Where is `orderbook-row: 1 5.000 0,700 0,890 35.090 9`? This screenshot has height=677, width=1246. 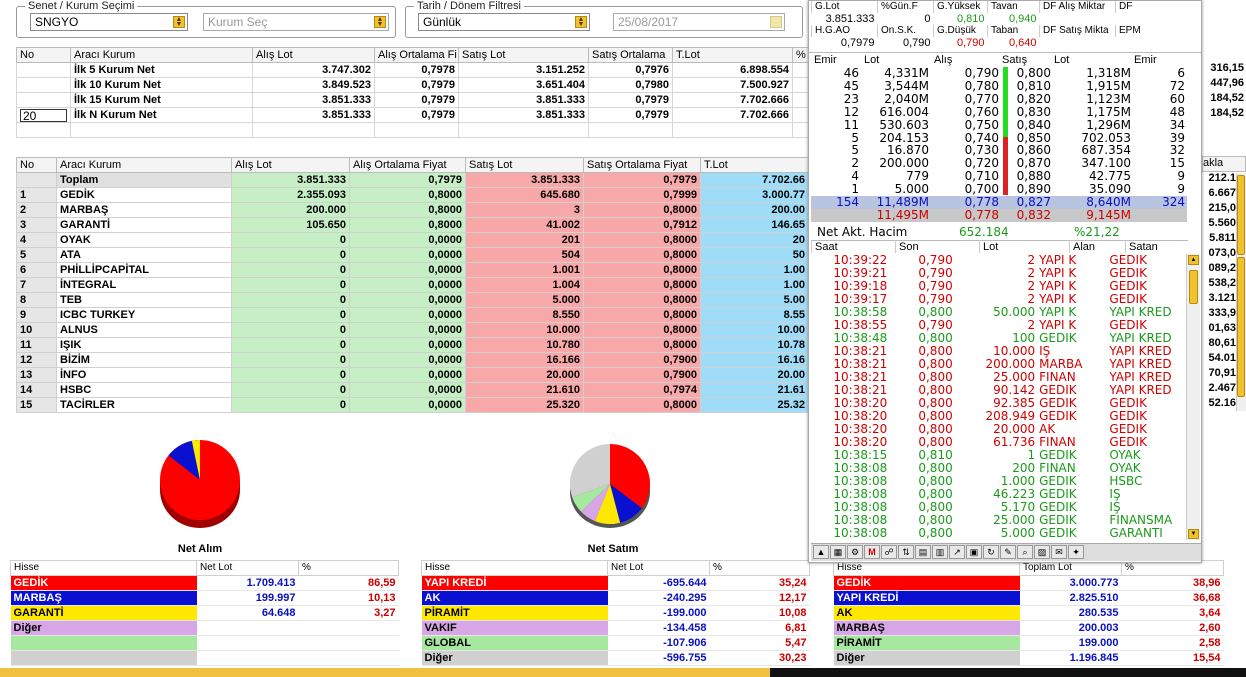 orderbook-row: 1 5.000 0,700 0,890 35.090 9 is located at coordinates (999, 189).